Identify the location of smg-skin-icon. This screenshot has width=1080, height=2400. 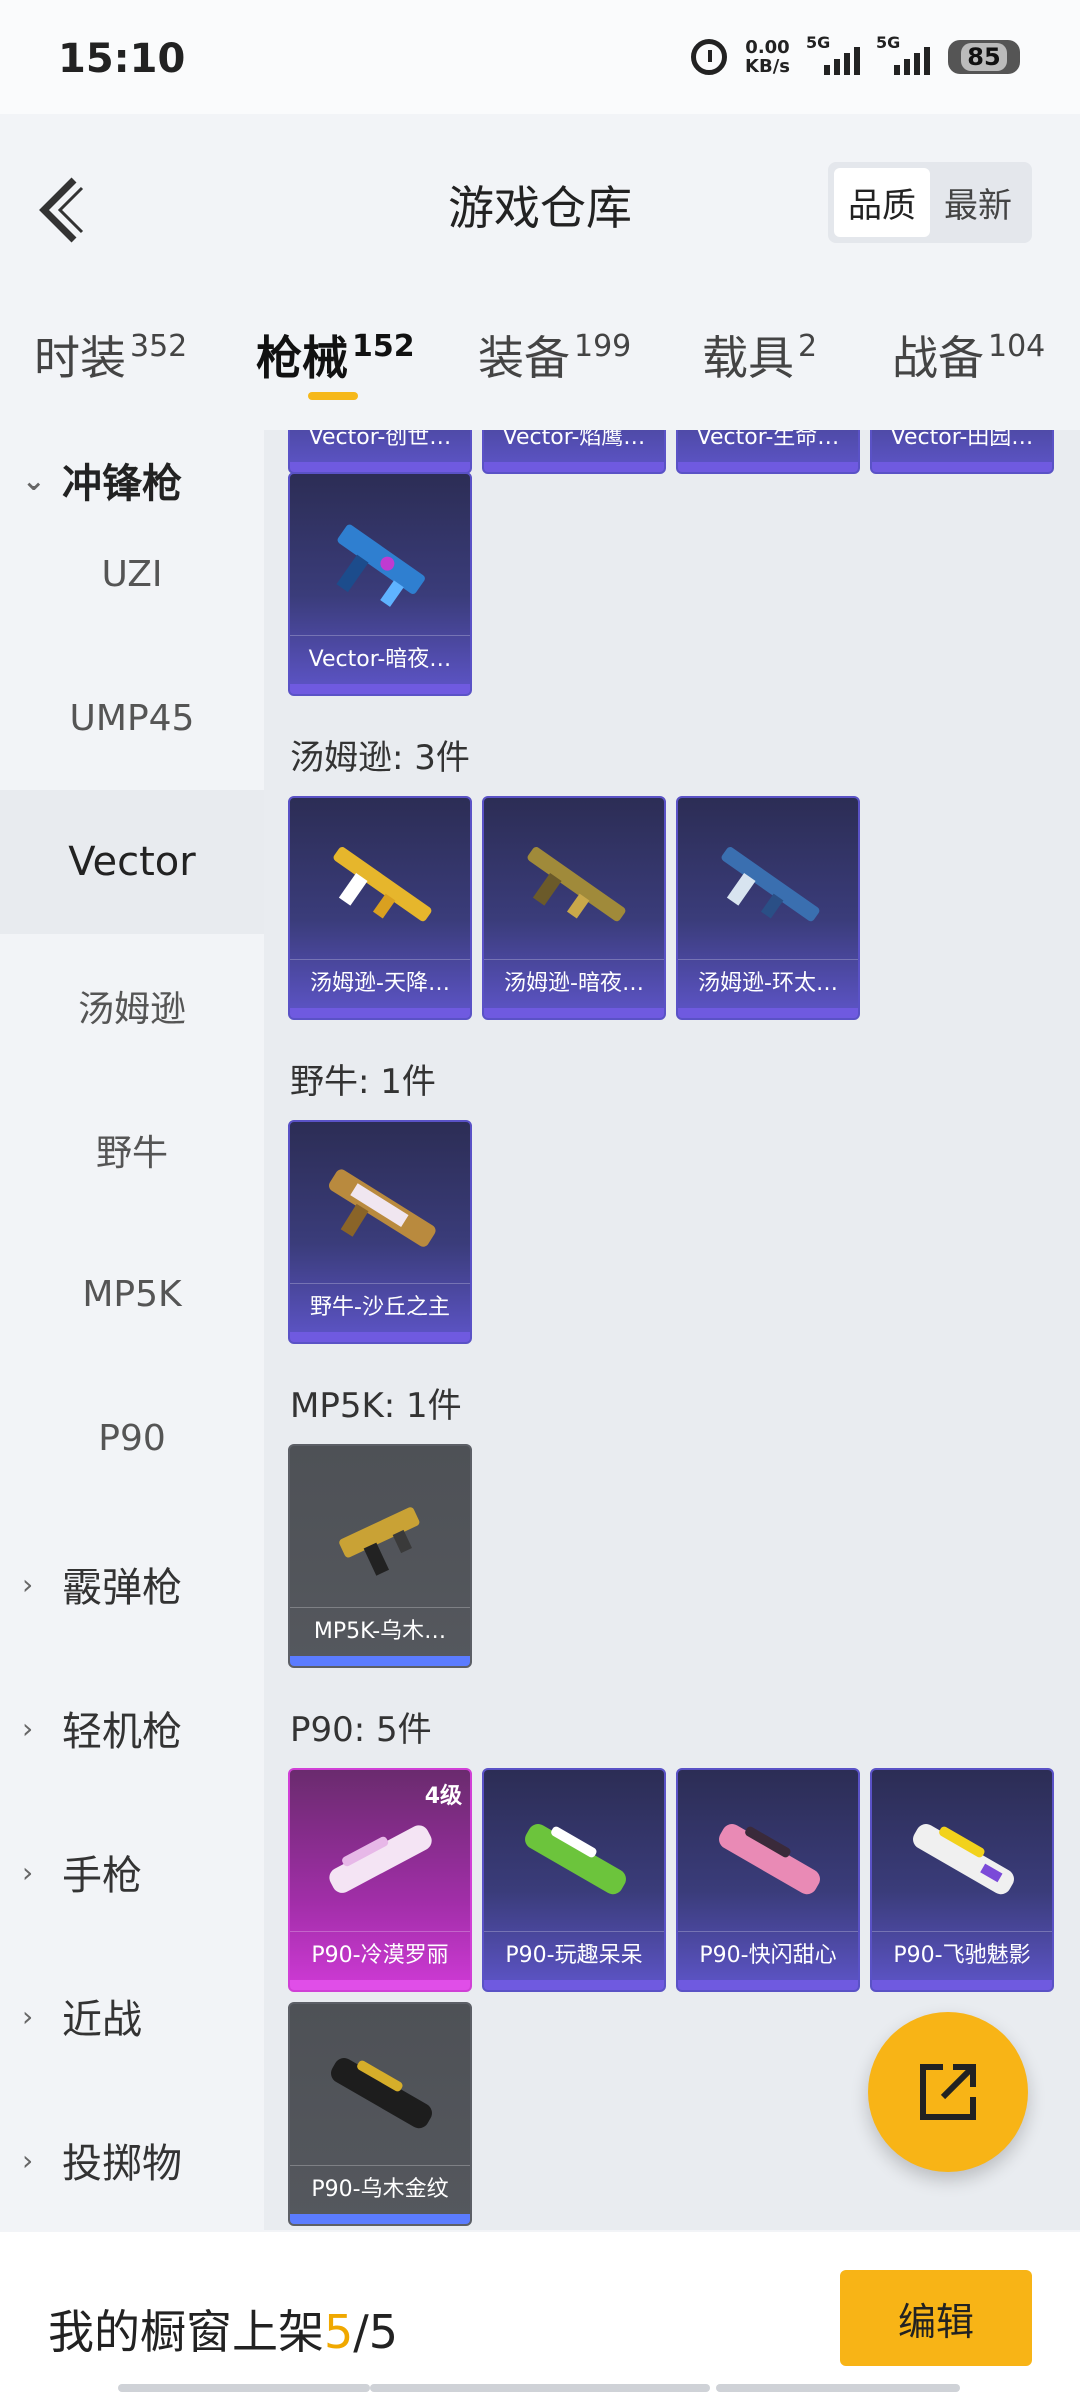
(380, 565).